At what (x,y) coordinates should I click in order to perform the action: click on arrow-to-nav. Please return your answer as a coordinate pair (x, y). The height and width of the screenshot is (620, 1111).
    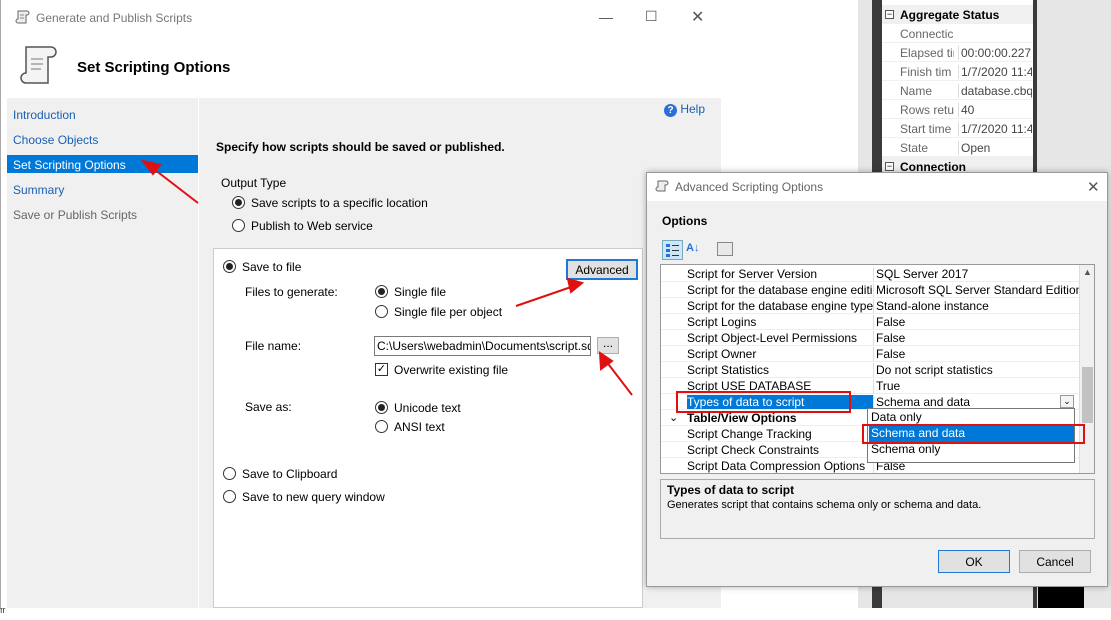
    Looking at the image, I should click on (174, 184).